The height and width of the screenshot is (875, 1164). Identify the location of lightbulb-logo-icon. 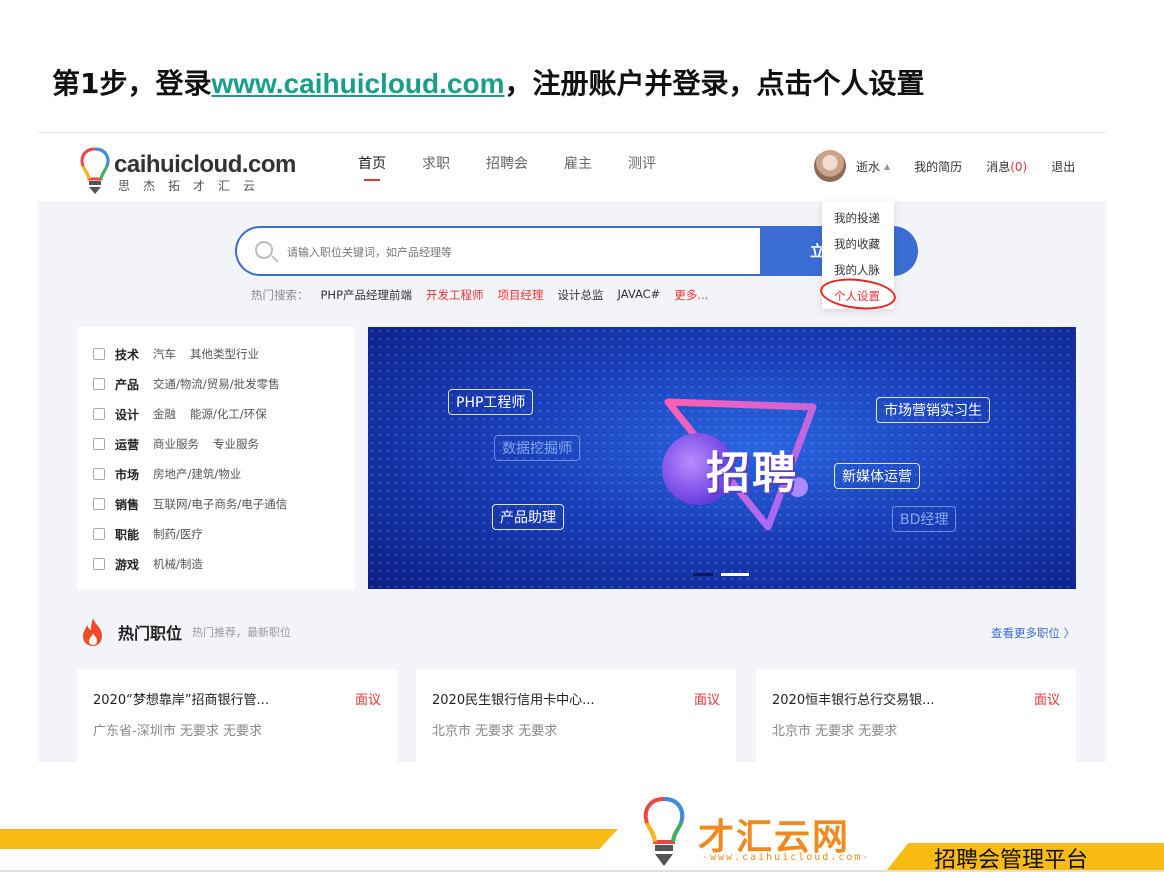
(664, 831).